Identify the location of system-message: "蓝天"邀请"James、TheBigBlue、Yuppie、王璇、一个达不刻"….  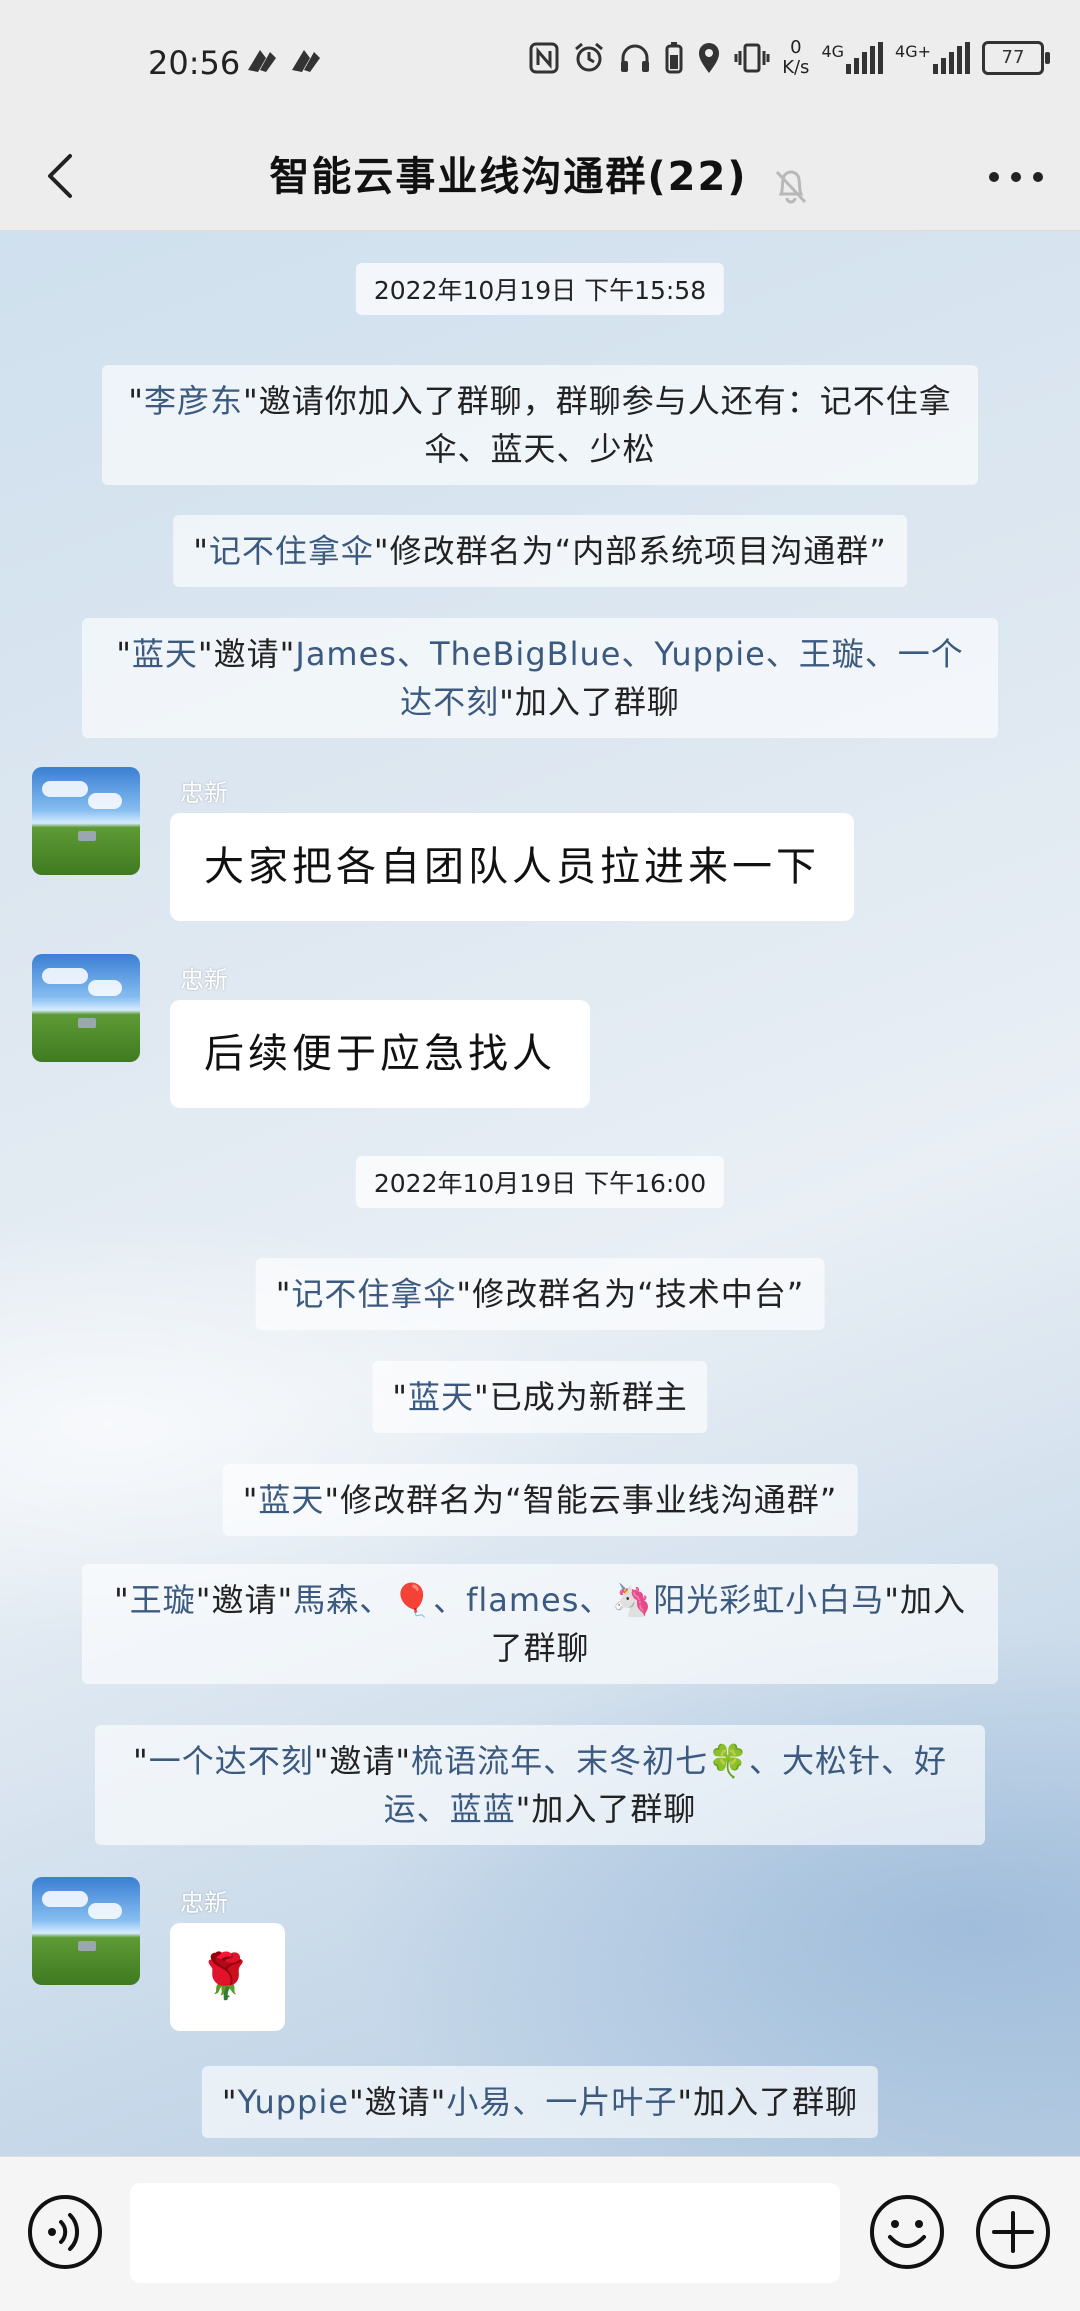
(540, 678).